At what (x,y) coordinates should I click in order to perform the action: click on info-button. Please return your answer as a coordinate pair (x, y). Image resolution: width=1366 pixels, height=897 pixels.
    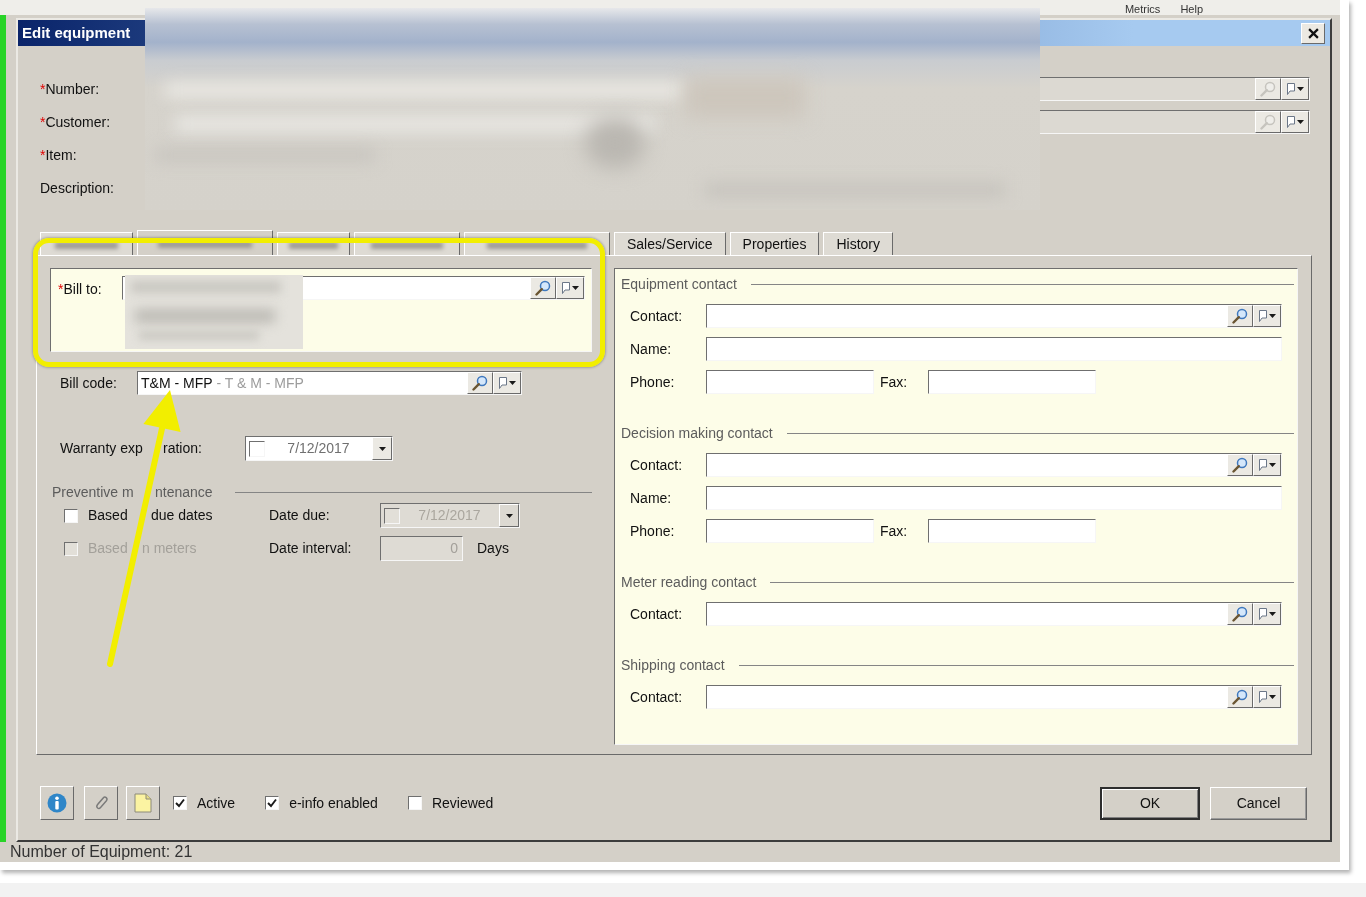
    Looking at the image, I should click on (57, 803).